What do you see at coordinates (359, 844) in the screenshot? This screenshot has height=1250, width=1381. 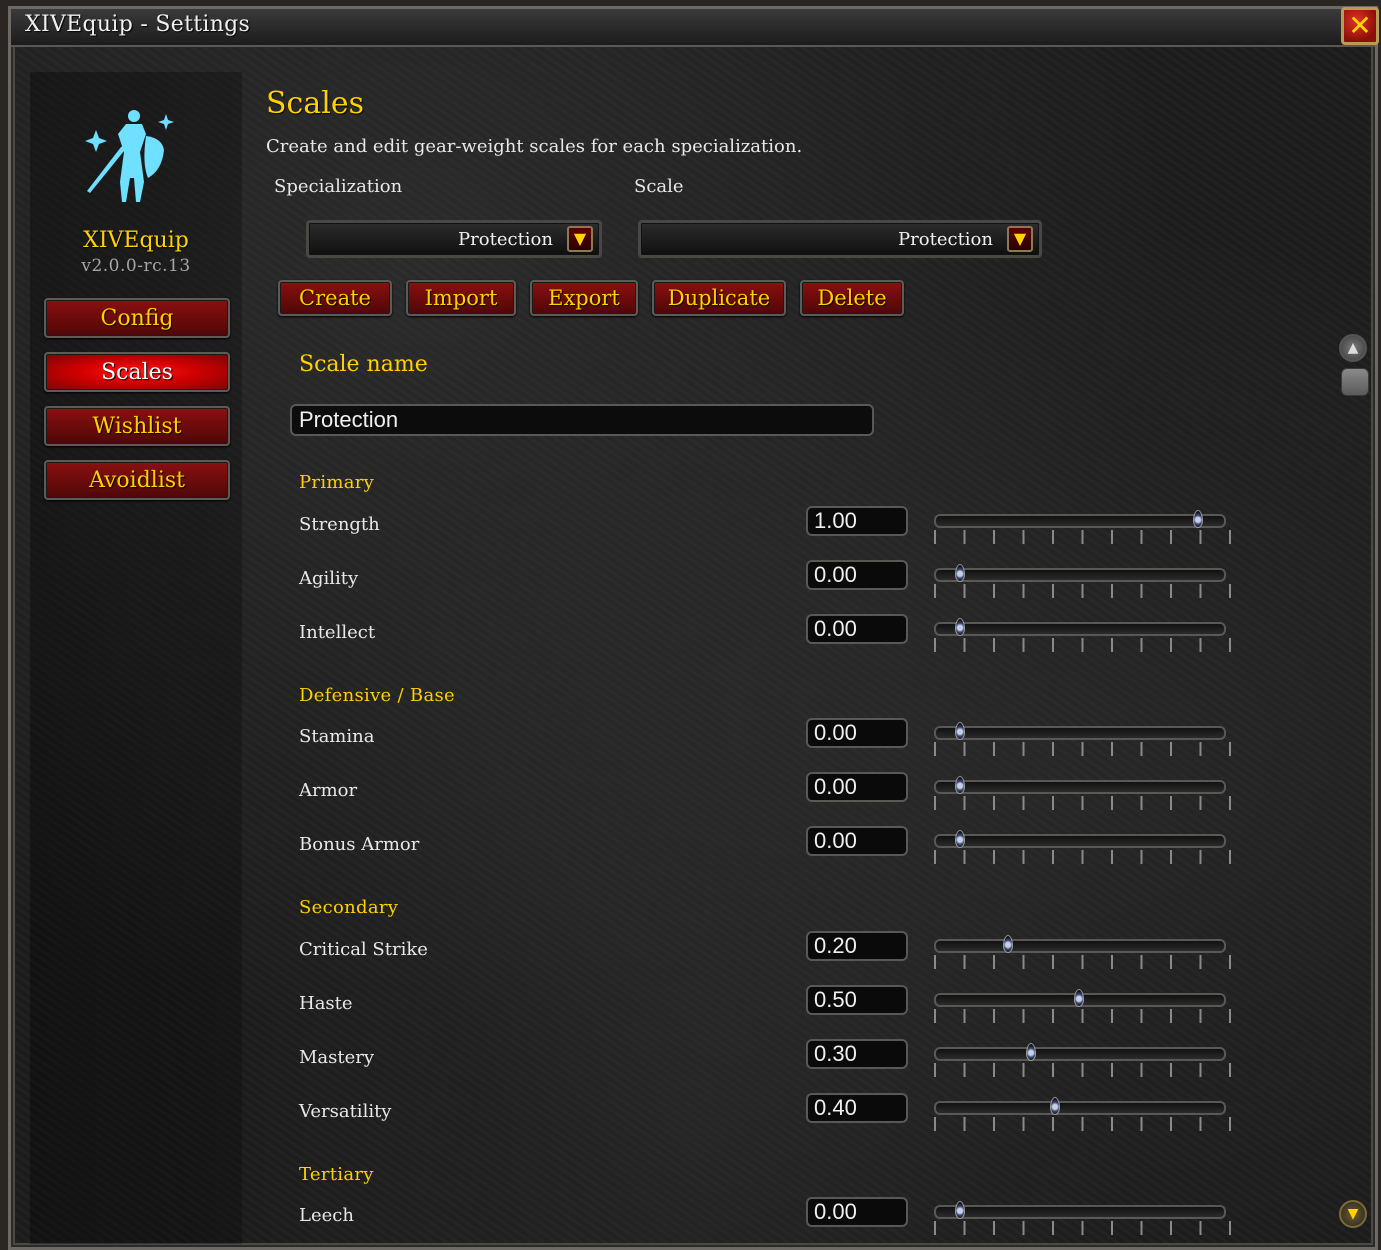 I see `stat-label: Bonus Armor` at bounding box center [359, 844].